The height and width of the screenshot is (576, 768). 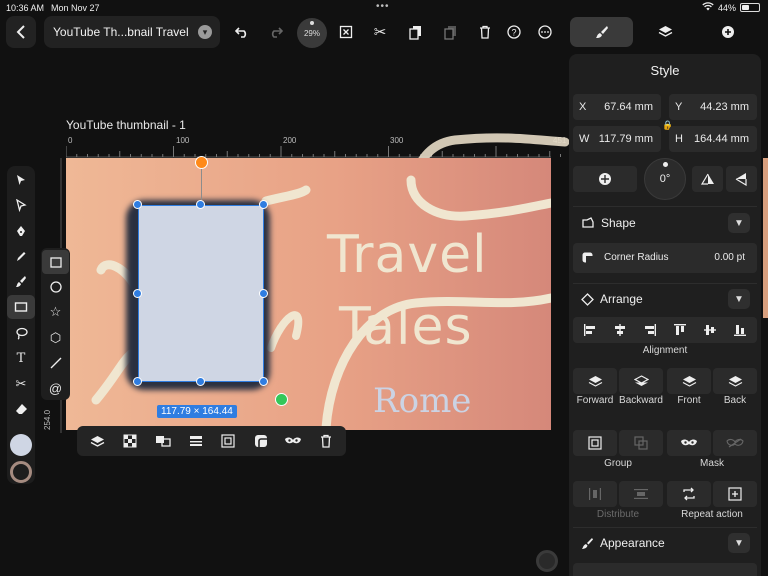 What do you see at coordinates (665, 179) in the screenshot?
I see `rotation-dial: 0°` at bounding box center [665, 179].